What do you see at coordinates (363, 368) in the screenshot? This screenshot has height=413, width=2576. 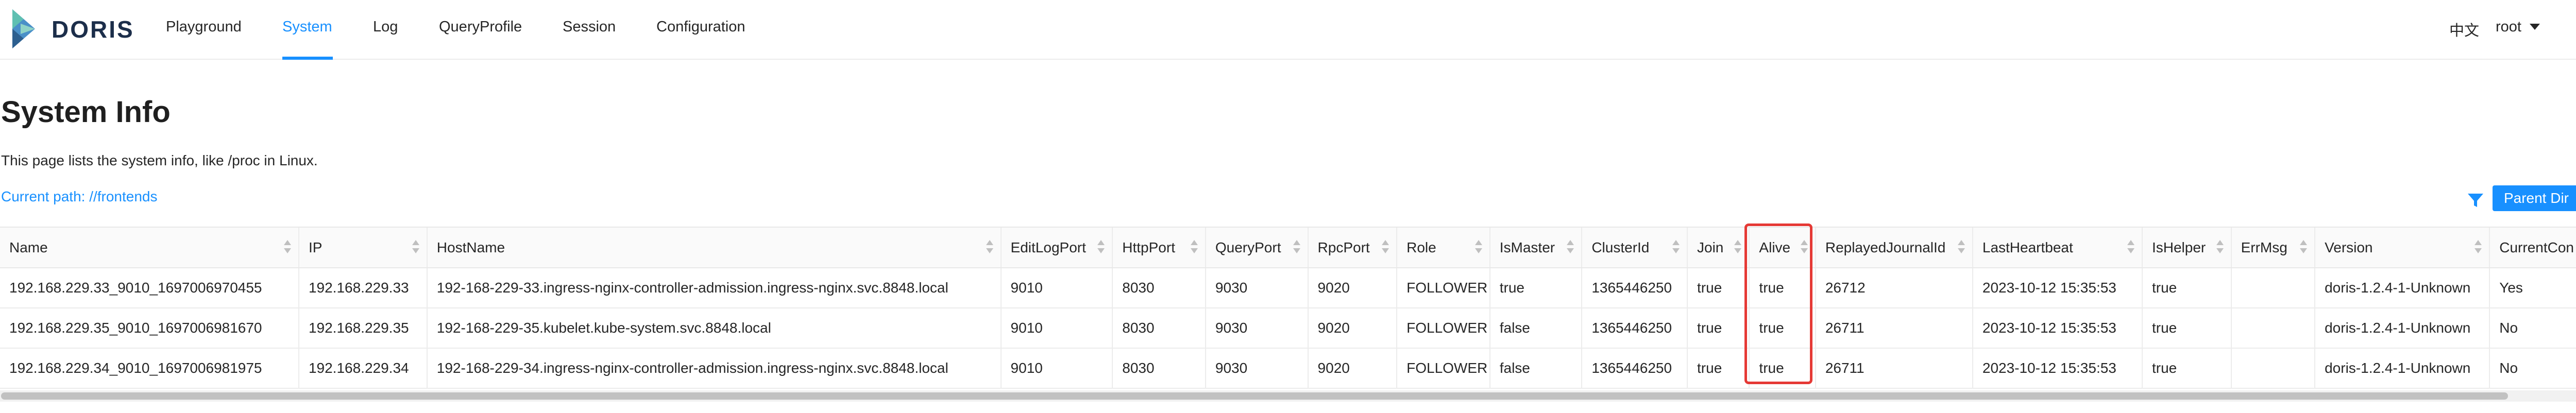 I see `cell-ip: 192.168.229.34` at bounding box center [363, 368].